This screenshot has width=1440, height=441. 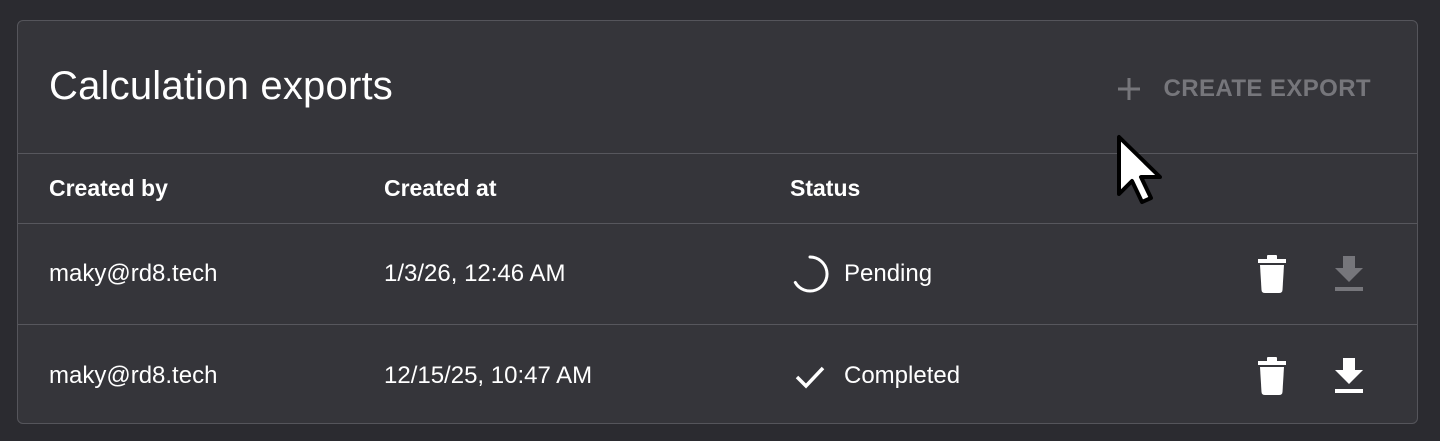 I want to click on column-header-created-at: Created at, so click(x=440, y=188).